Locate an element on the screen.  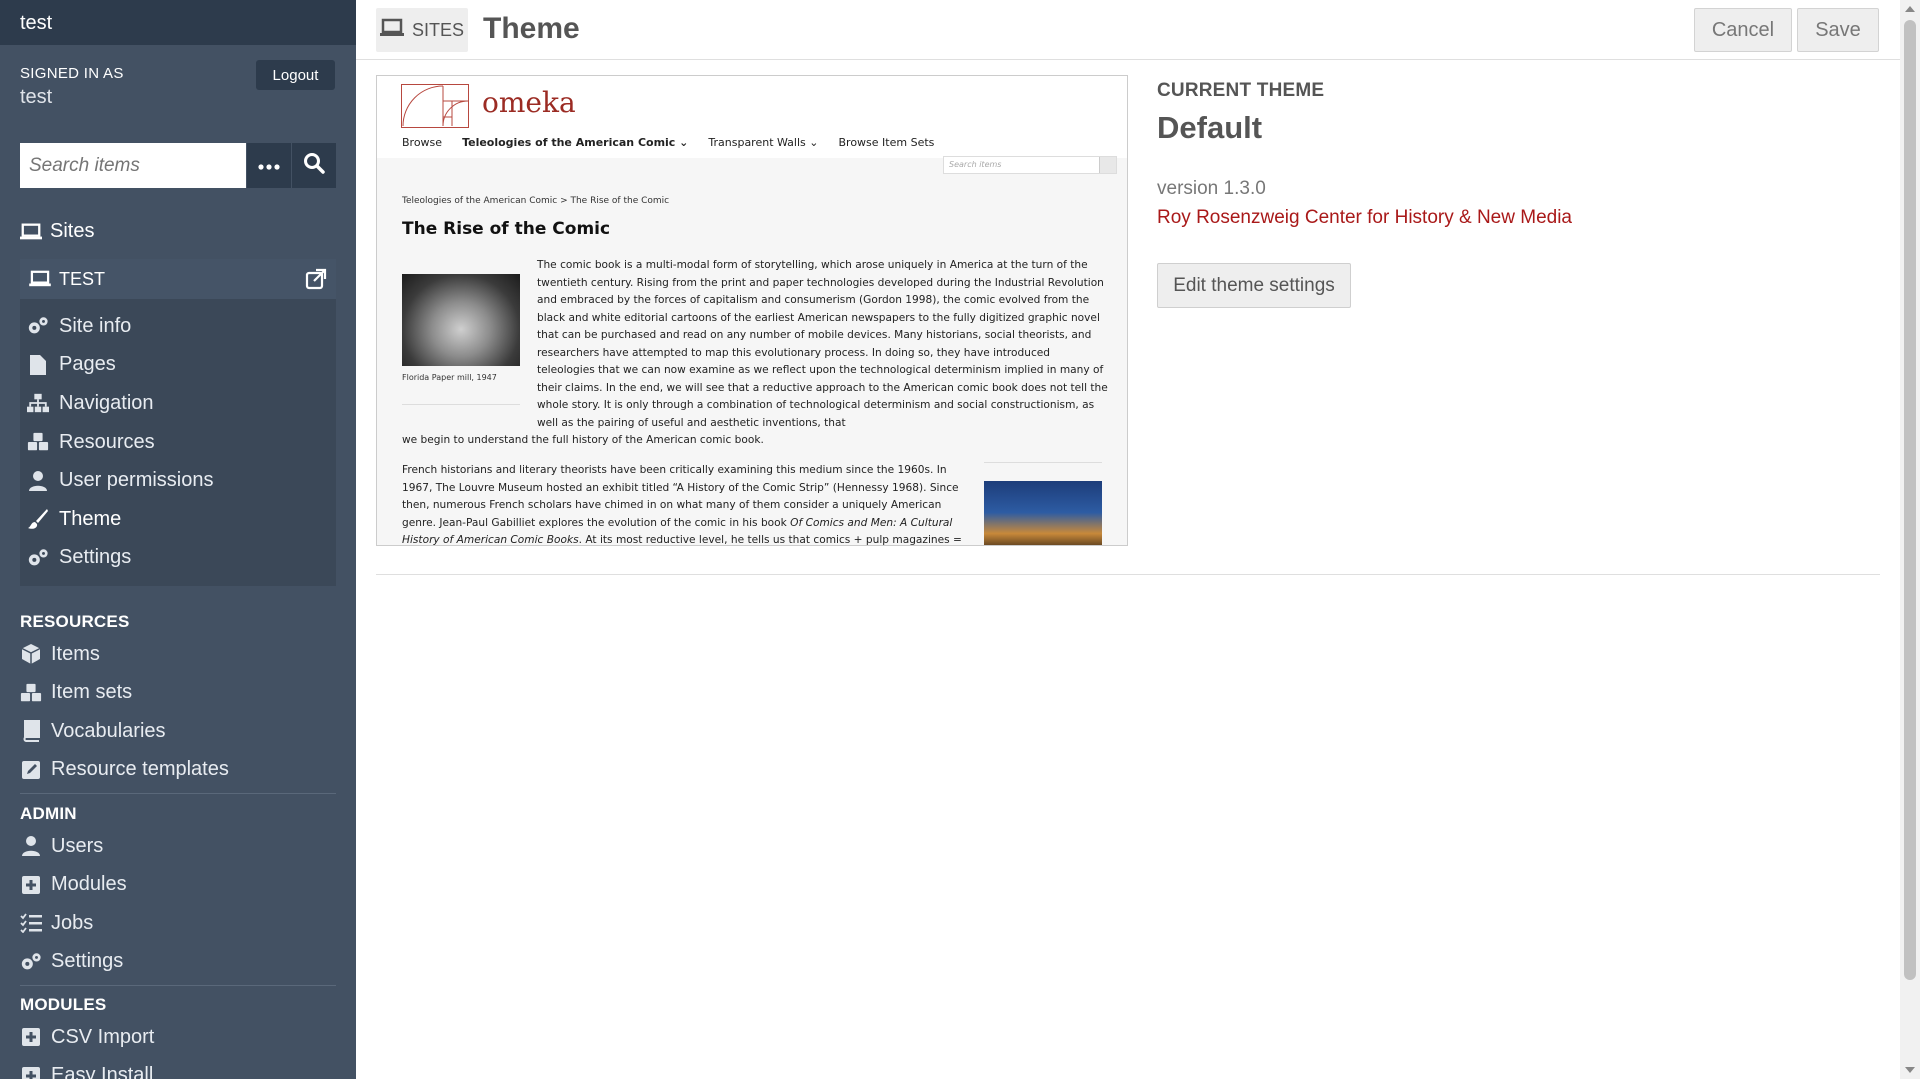
file-icon is located at coordinates (38, 365).